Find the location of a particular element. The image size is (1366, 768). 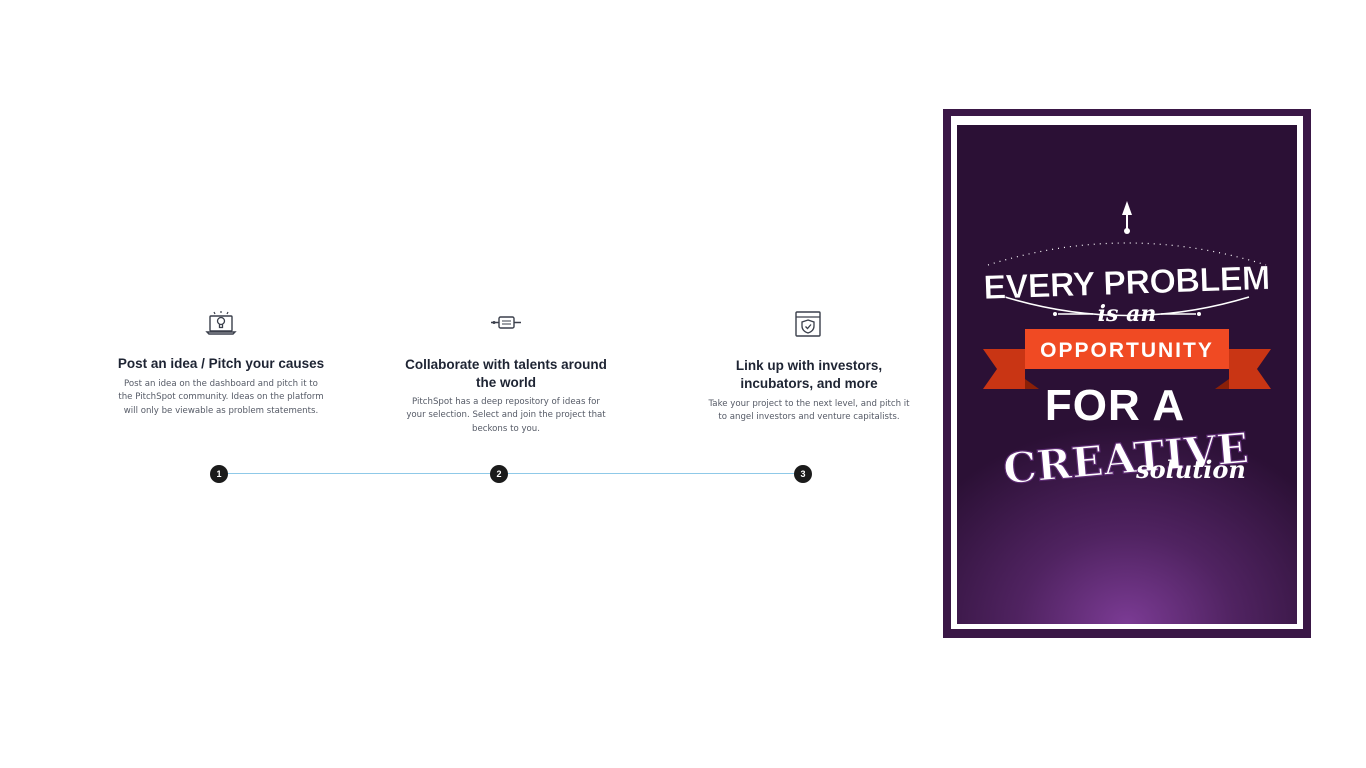

poster-line-4: FOR A is located at coordinates (1115, 405).